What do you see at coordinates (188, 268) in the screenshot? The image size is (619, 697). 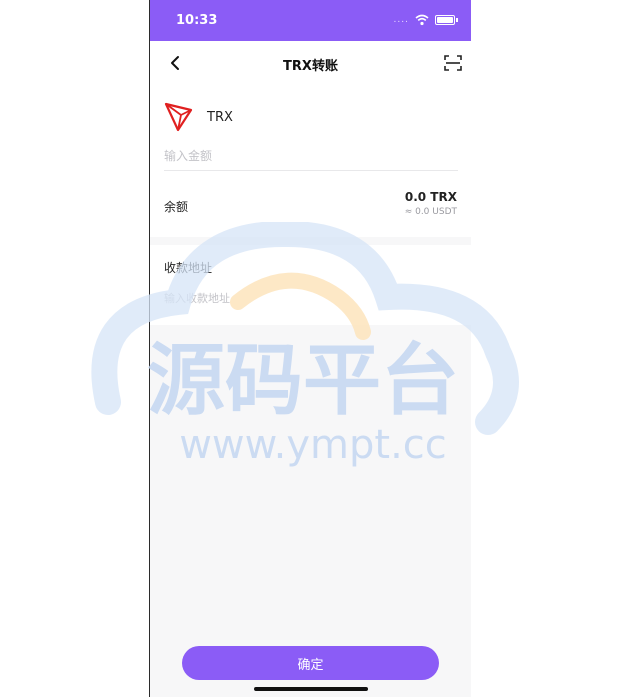 I see `address-label: 收款地址` at bounding box center [188, 268].